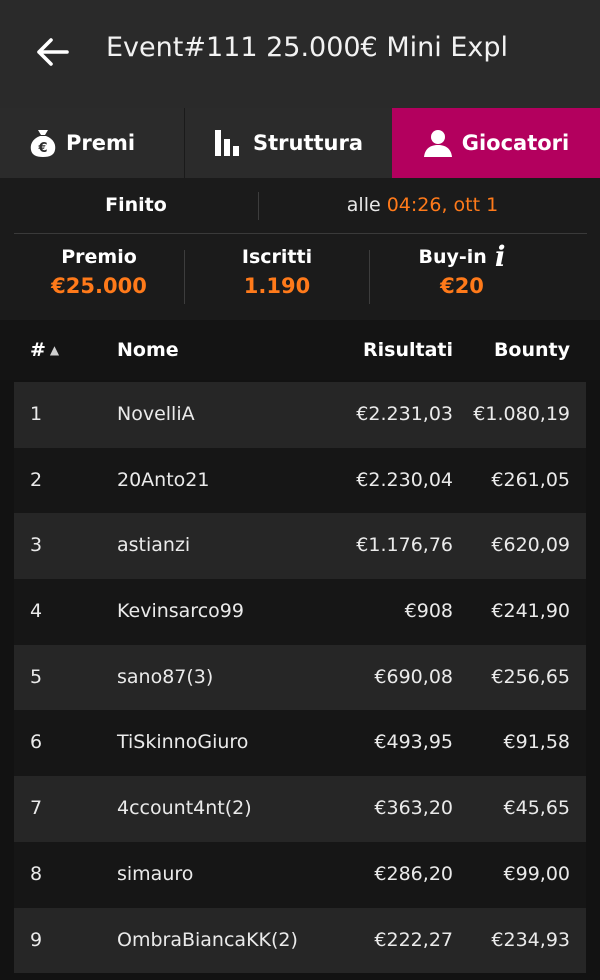  Describe the element at coordinates (536, 873) in the screenshot. I see `cell-bounty: €99,00` at that location.